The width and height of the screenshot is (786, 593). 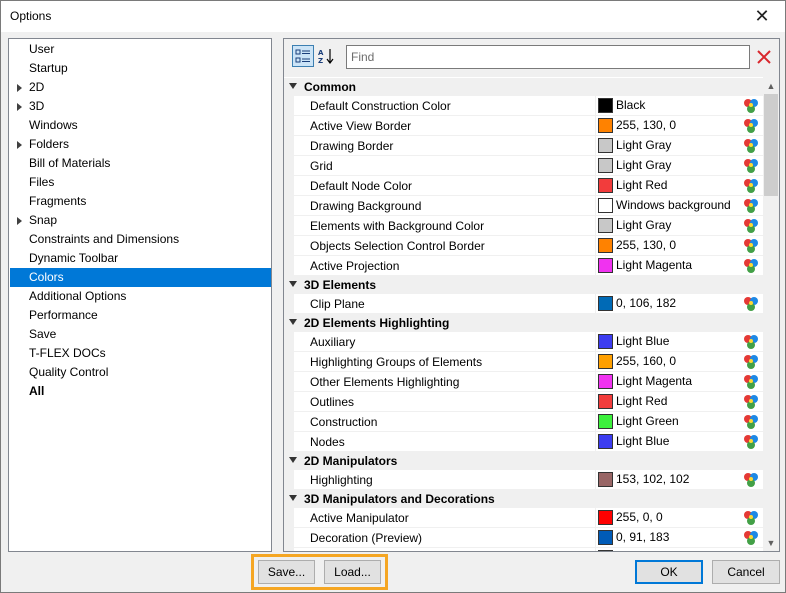 What do you see at coordinates (523, 518) in the screenshot?
I see `property-row: Active Manipulator 255, 0, 0` at bounding box center [523, 518].